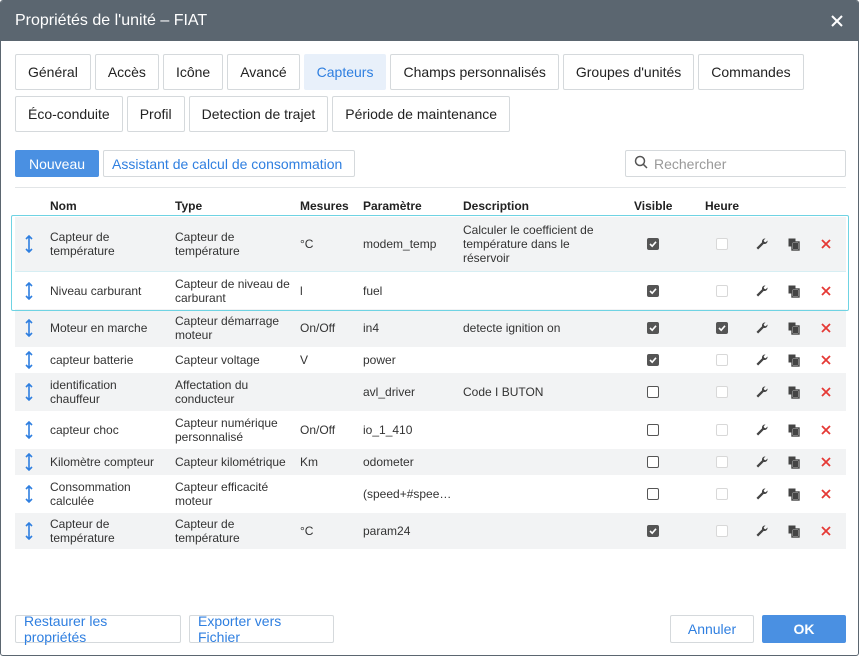 This screenshot has height=656, width=859. What do you see at coordinates (712, 629) in the screenshot?
I see `cancel-button: Annuler` at bounding box center [712, 629].